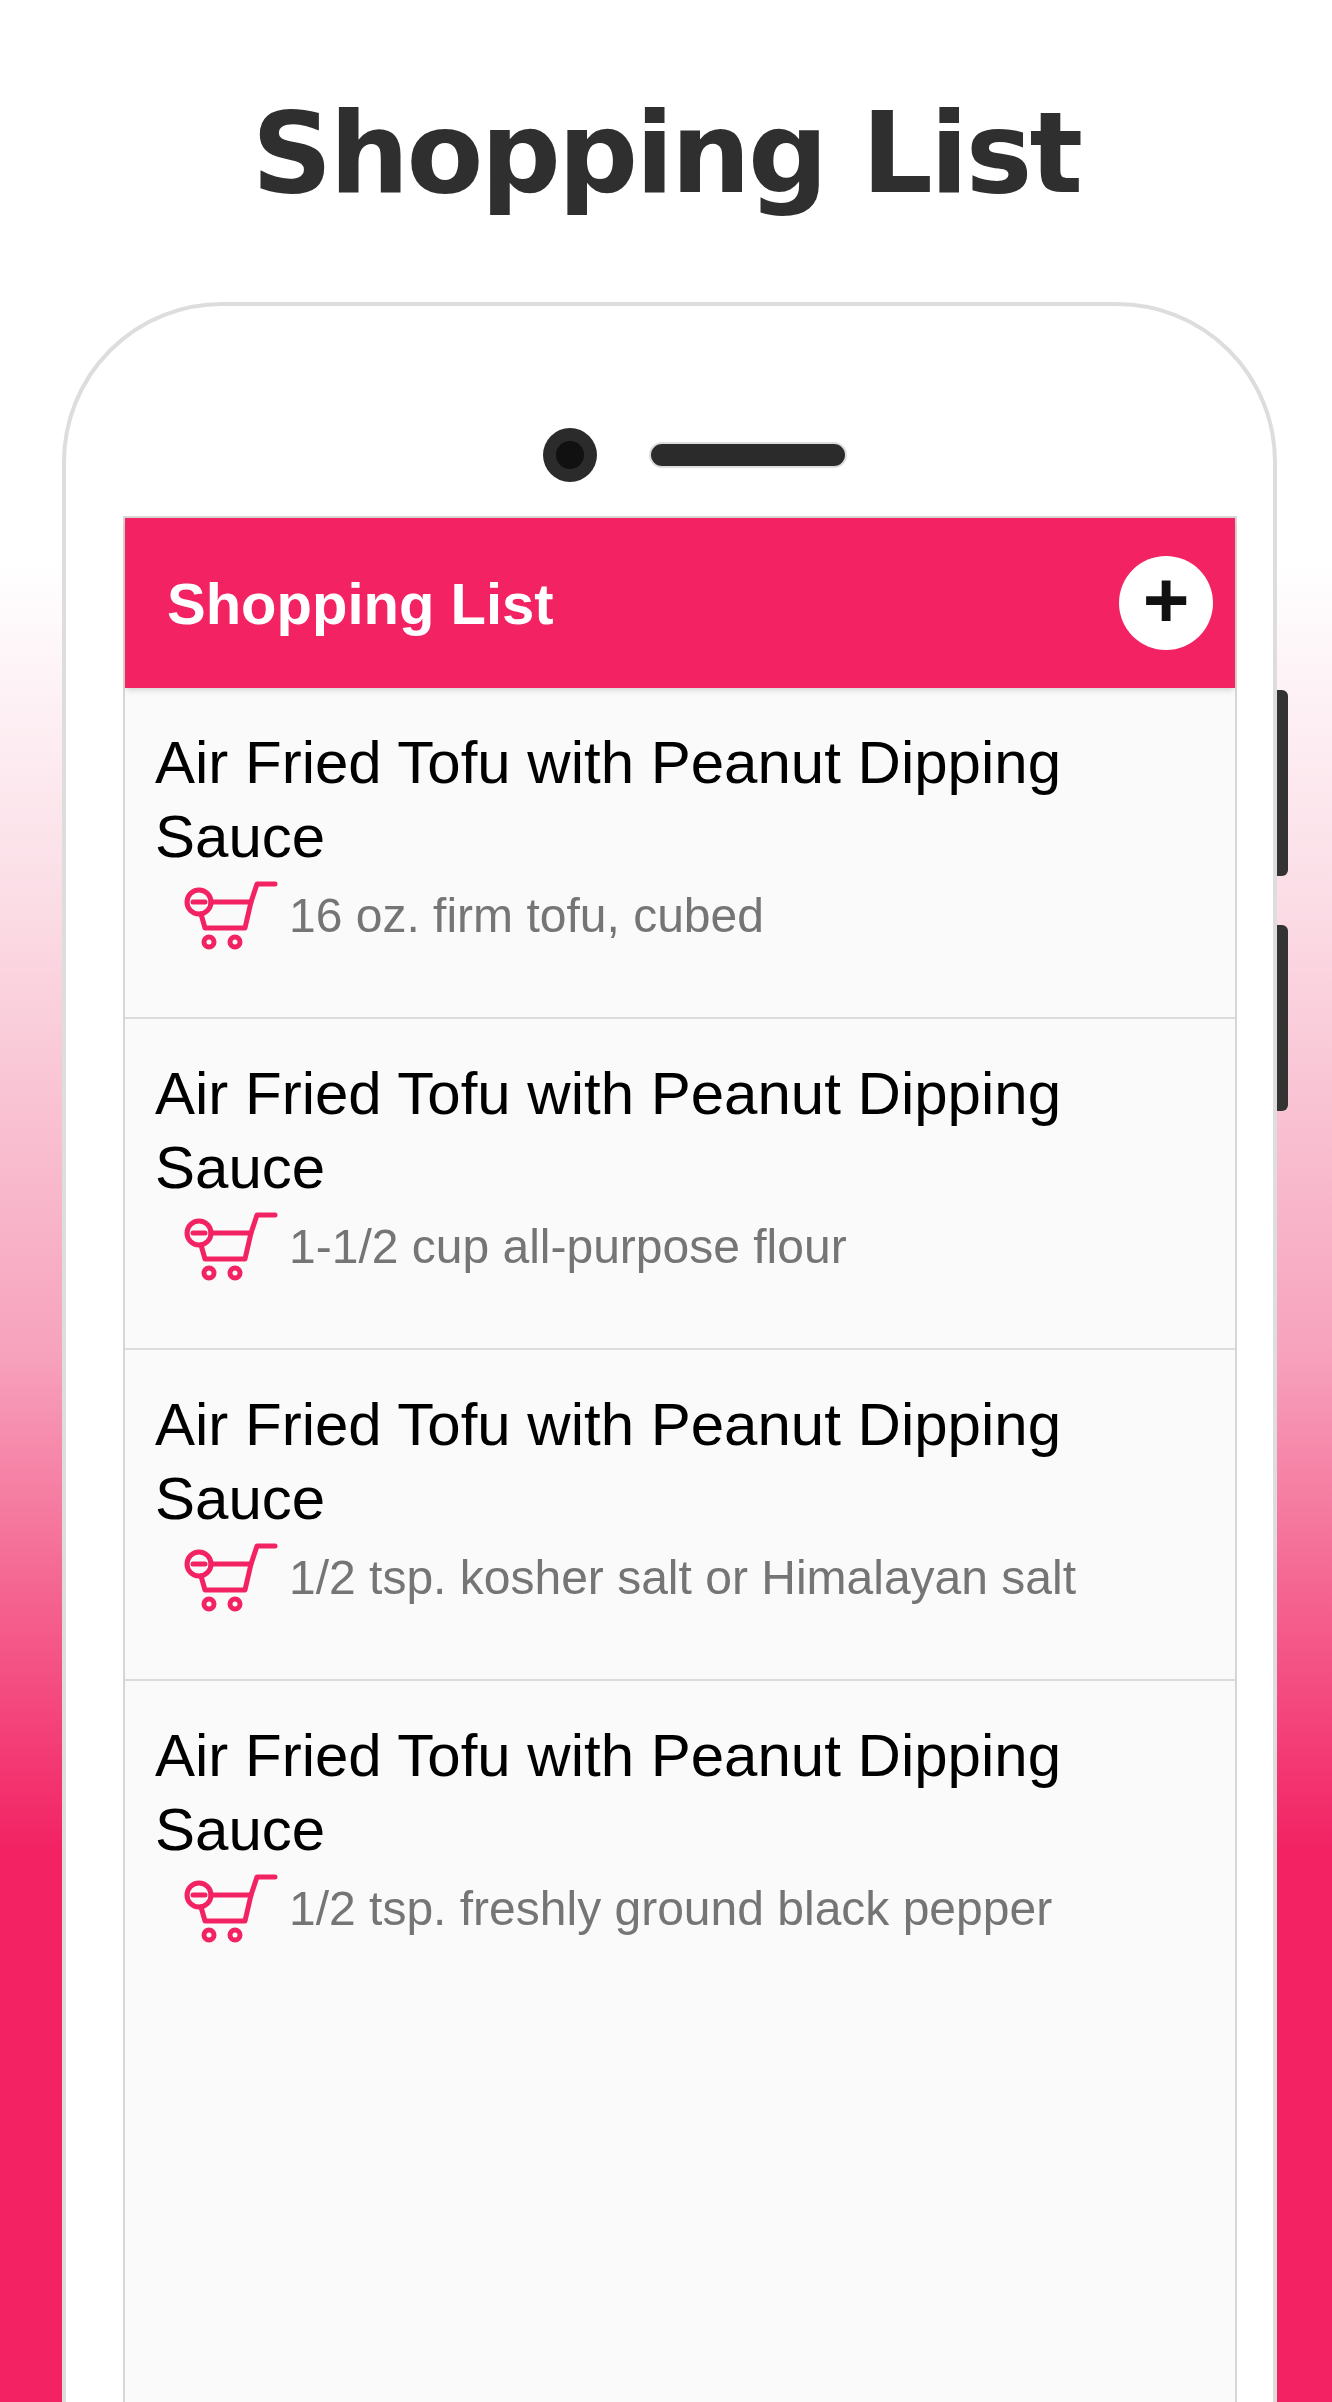  Describe the element at coordinates (671, 1909) in the screenshot. I see `ingredient-text: 1/2 tsp. freshly ground black pepper` at that location.